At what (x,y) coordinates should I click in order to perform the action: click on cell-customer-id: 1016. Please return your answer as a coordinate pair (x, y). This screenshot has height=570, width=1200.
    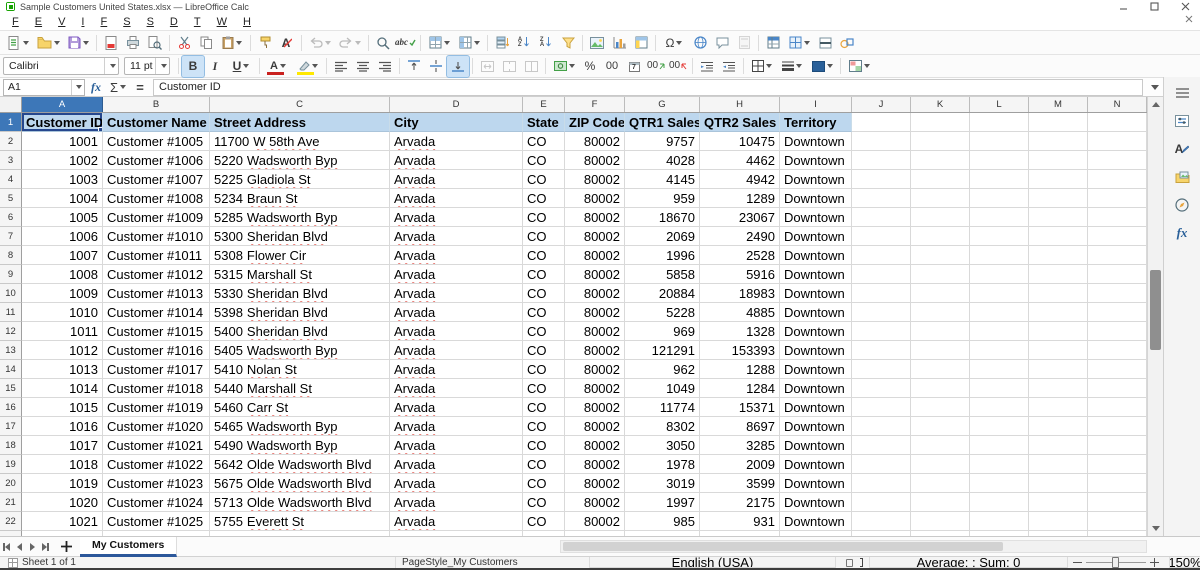
    Looking at the image, I should click on (62, 426).